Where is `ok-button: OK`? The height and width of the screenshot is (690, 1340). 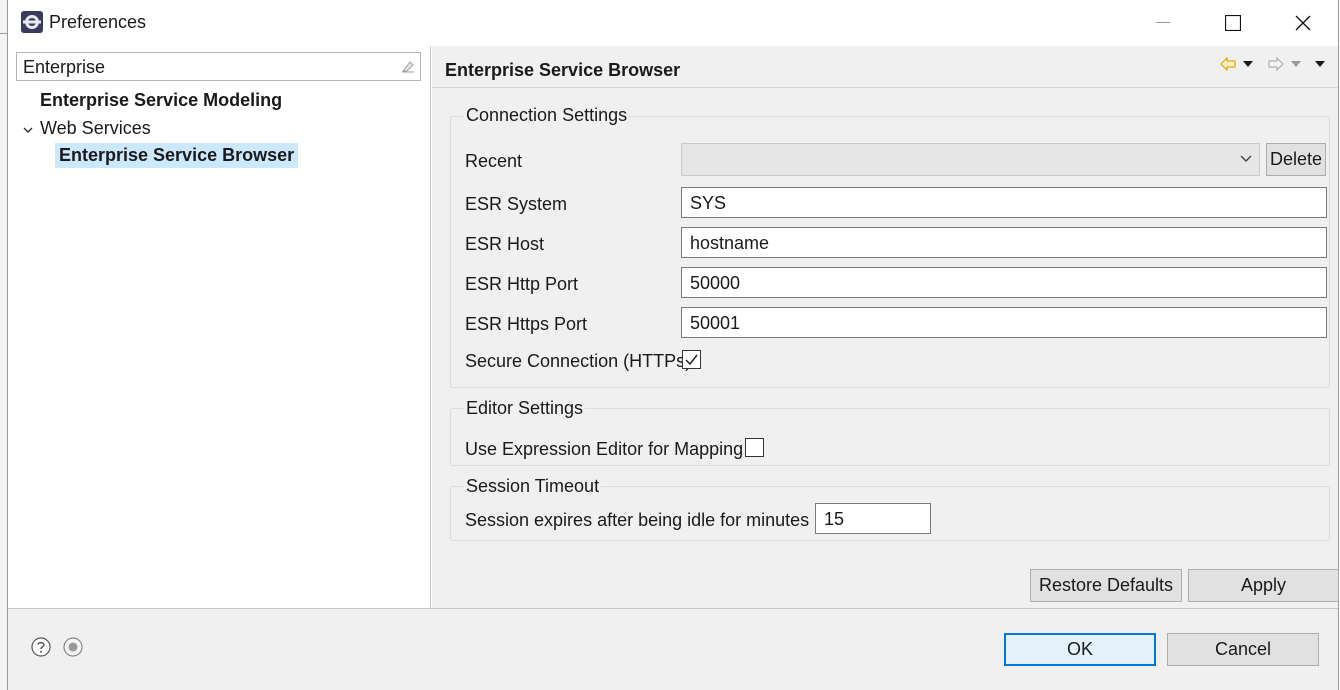 ok-button: OK is located at coordinates (1080, 649).